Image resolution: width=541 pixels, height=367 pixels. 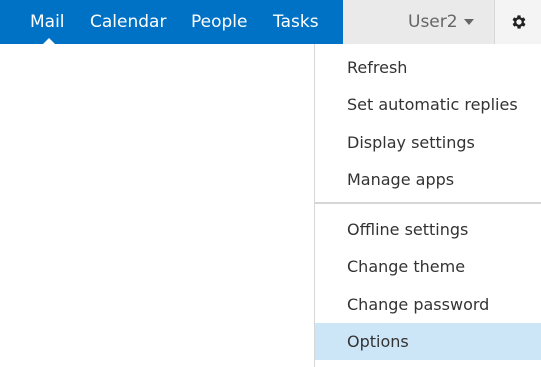 I want to click on user-account-button: User2, so click(x=418, y=22).